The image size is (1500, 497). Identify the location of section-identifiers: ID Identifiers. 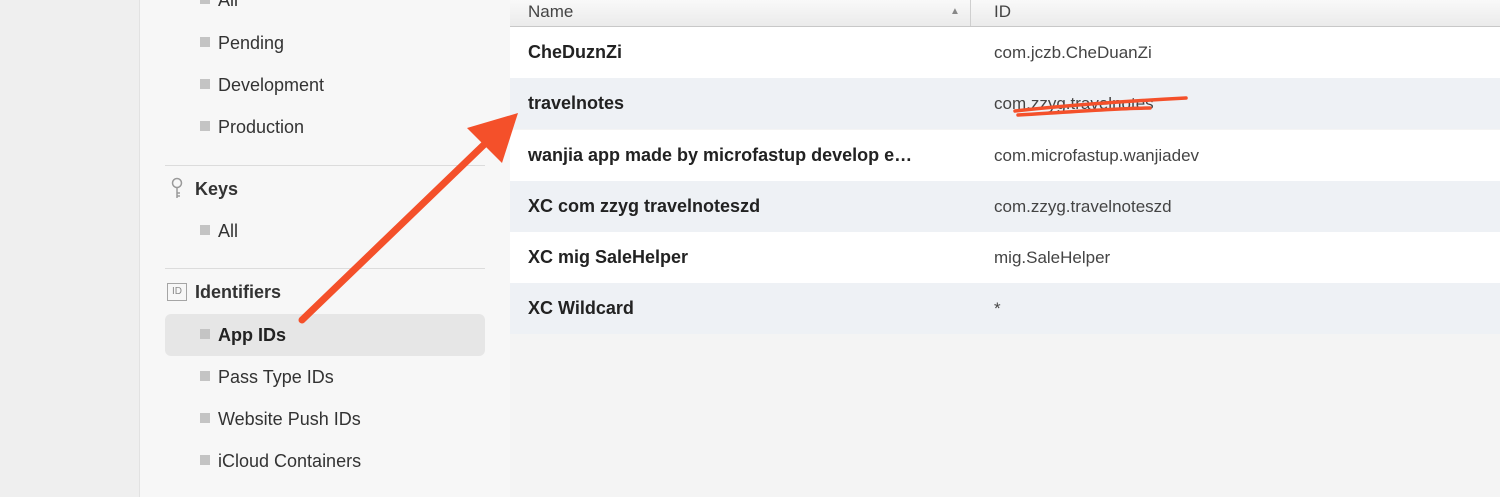
(325, 292).